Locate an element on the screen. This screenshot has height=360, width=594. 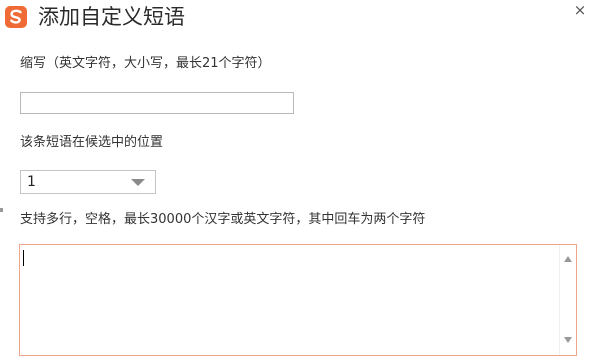
dialog-title: 添加自定义短语 is located at coordinates (111, 17).